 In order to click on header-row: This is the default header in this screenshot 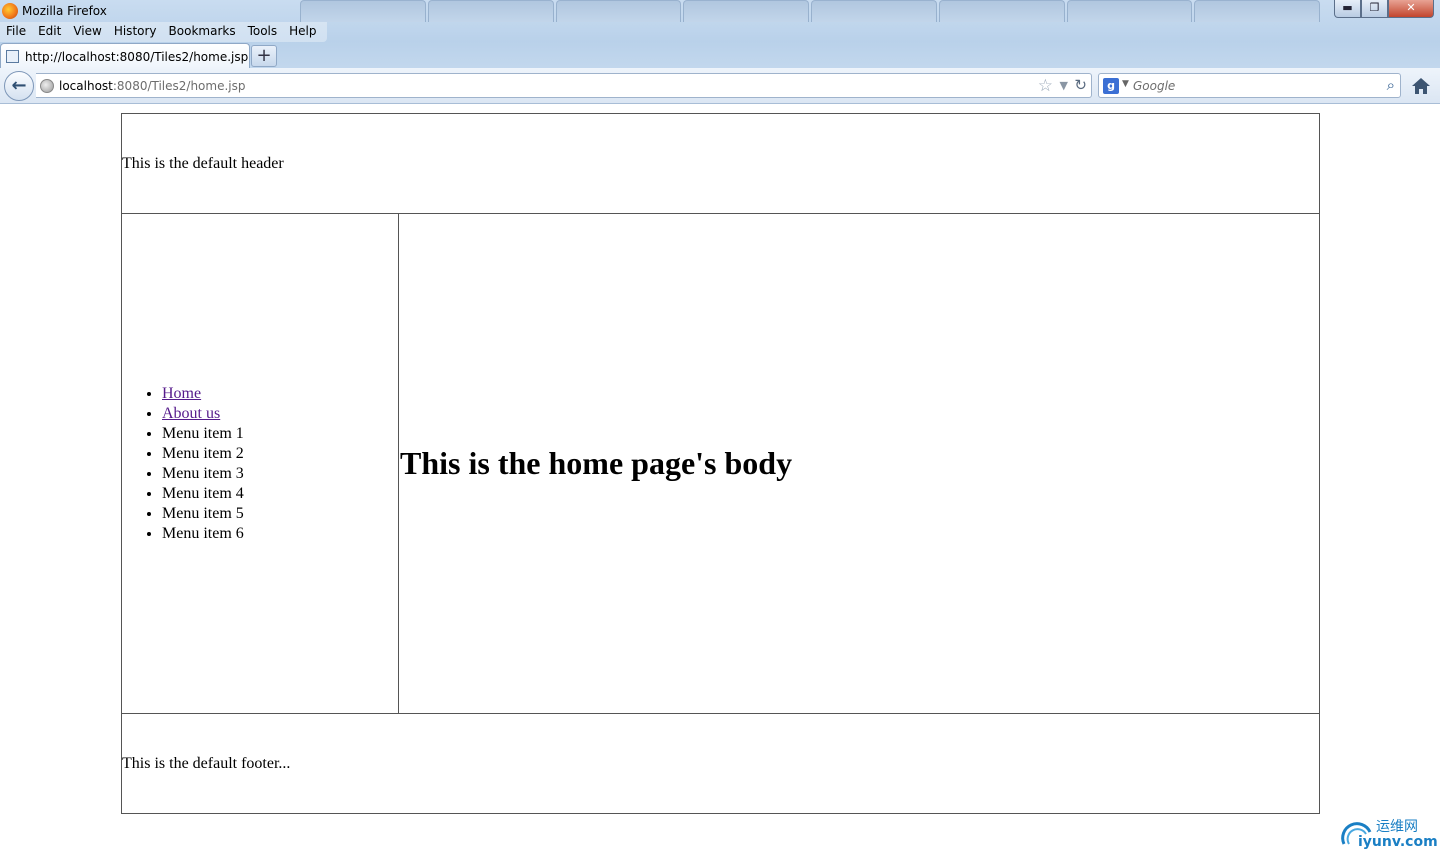, I will do `click(720, 163)`.